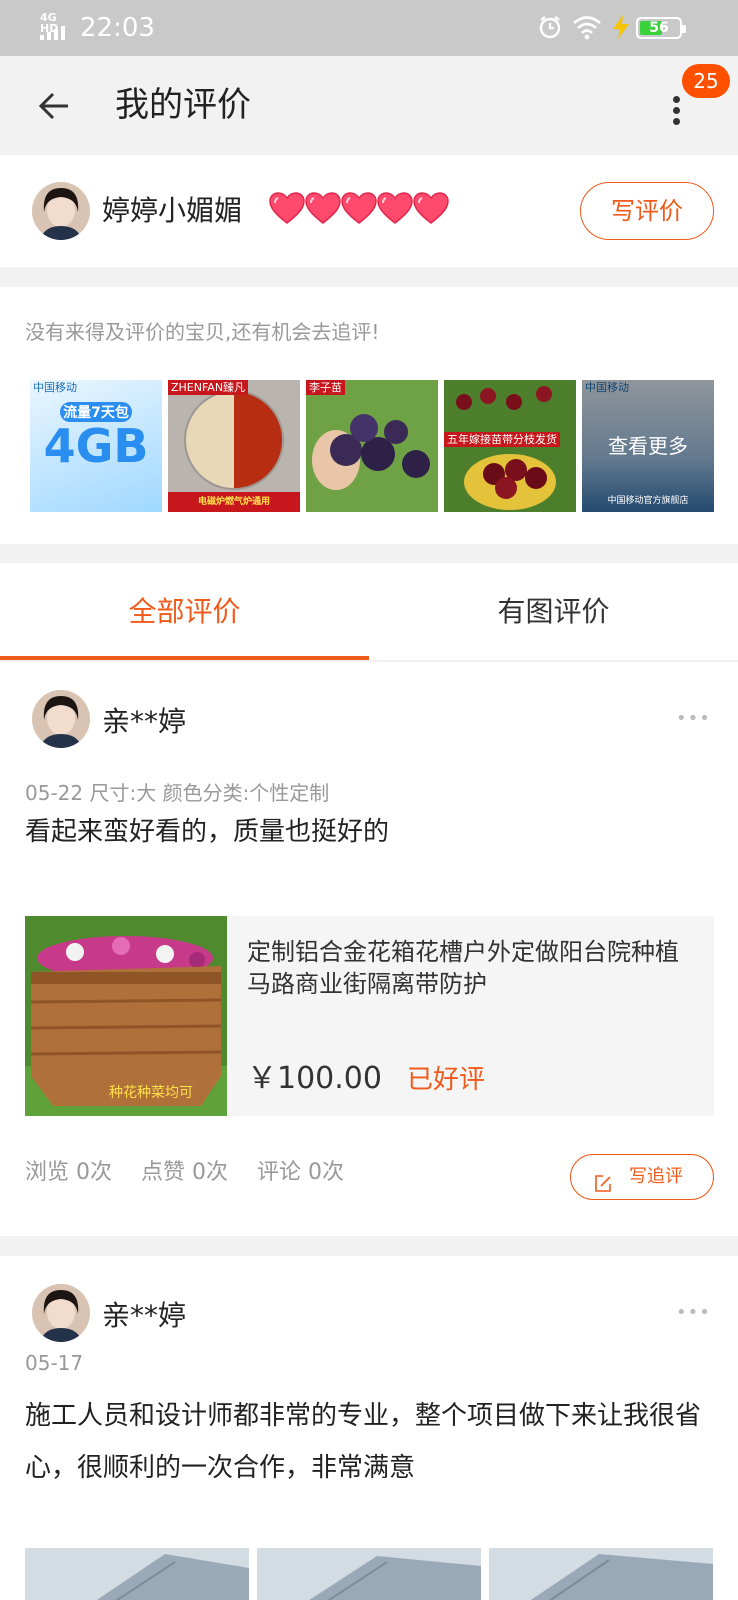 The width and height of the screenshot is (738, 1600). Describe the element at coordinates (183, 105) in the screenshot. I see `page-title: 我的评价` at that location.